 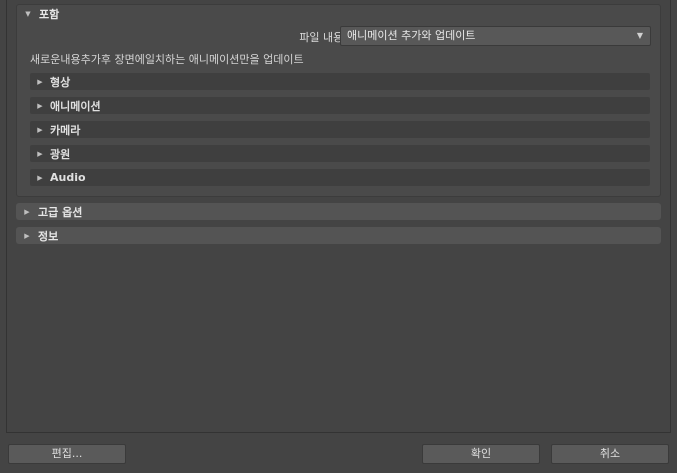 I want to click on include-section-title: 포함, so click(x=49, y=14).